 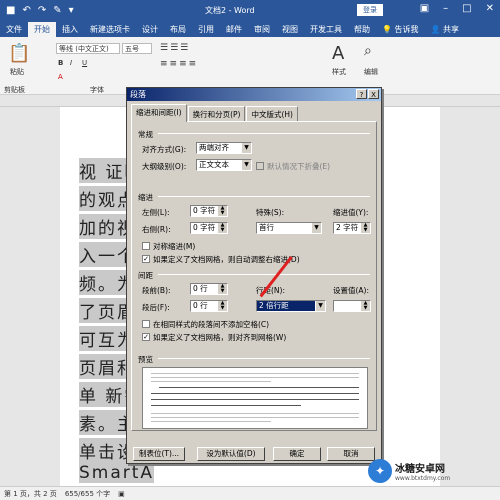 I want to click on space-before-label: 段前(B):, so click(x=156, y=290).